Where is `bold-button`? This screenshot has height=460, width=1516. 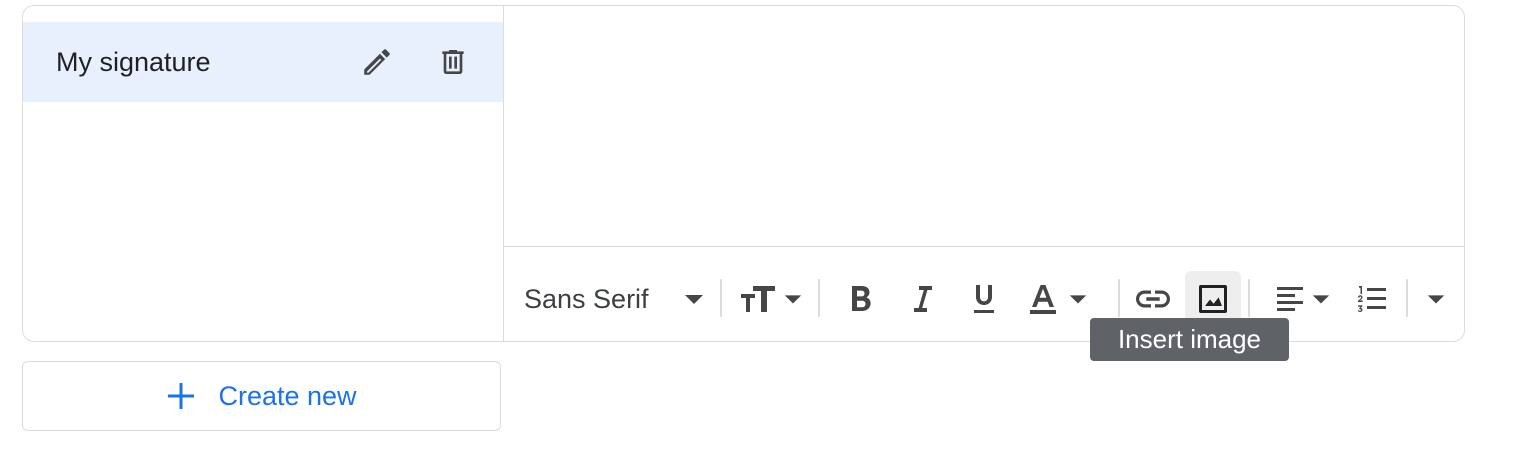
bold-button is located at coordinates (862, 299).